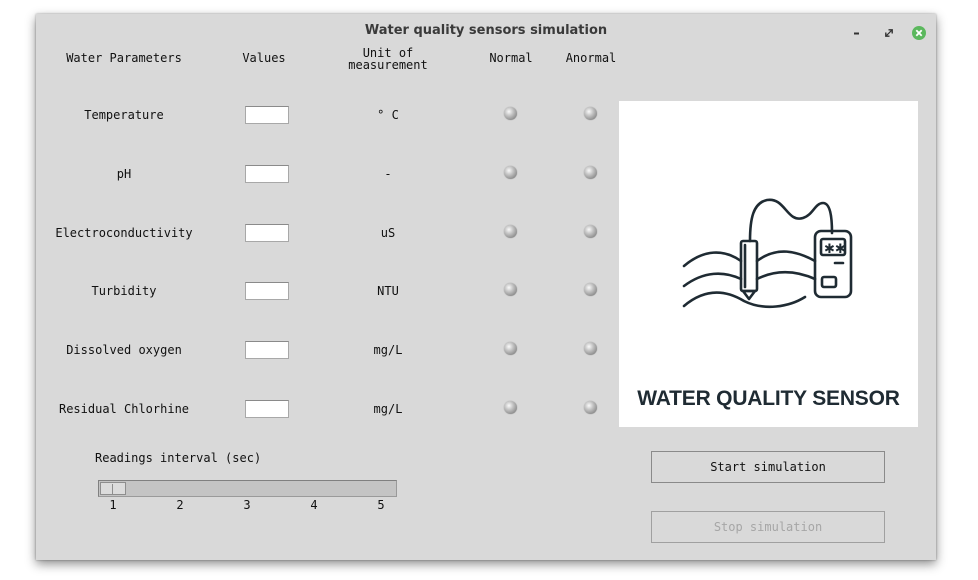 The height and width of the screenshot is (580, 978). What do you see at coordinates (124, 409) in the screenshot?
I see `param-label-residual-chlorine: Residual Chlorhine` at bounding box center [124, 409].